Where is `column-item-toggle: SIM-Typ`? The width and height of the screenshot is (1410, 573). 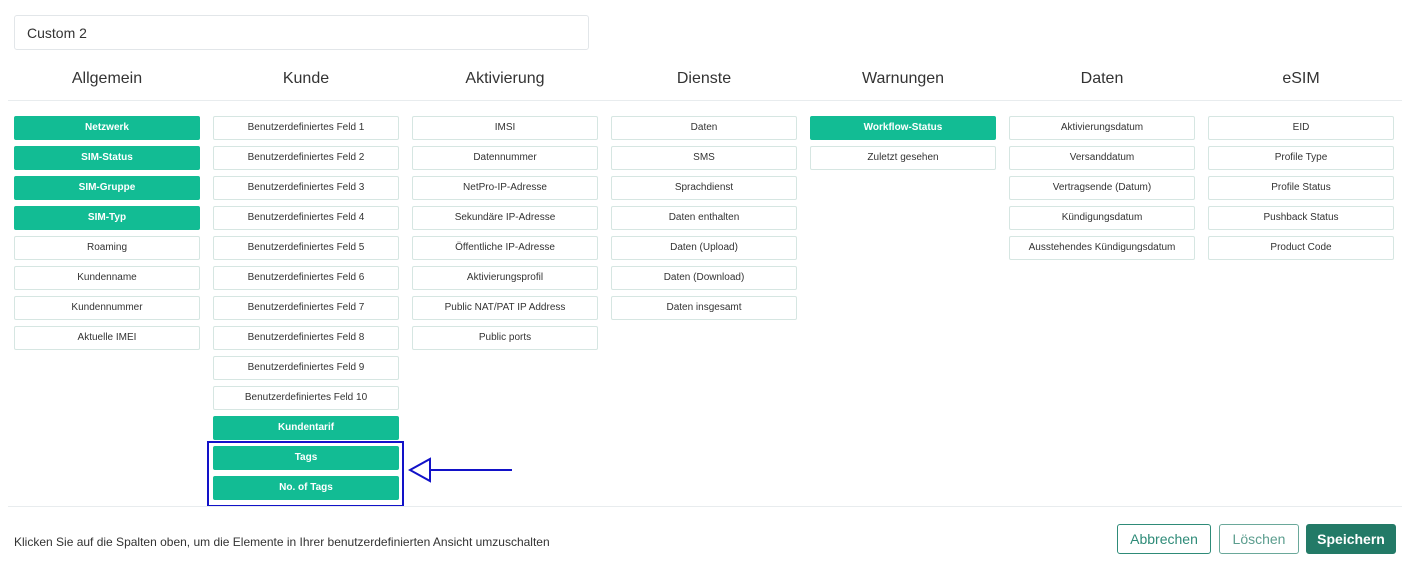
column-item-toggle: SIM-Typ is located at coordinates (107, 218).